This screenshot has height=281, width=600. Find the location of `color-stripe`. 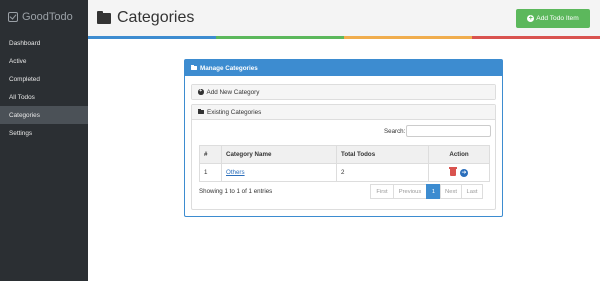

color-stripe is located at coordinates (344, 37).